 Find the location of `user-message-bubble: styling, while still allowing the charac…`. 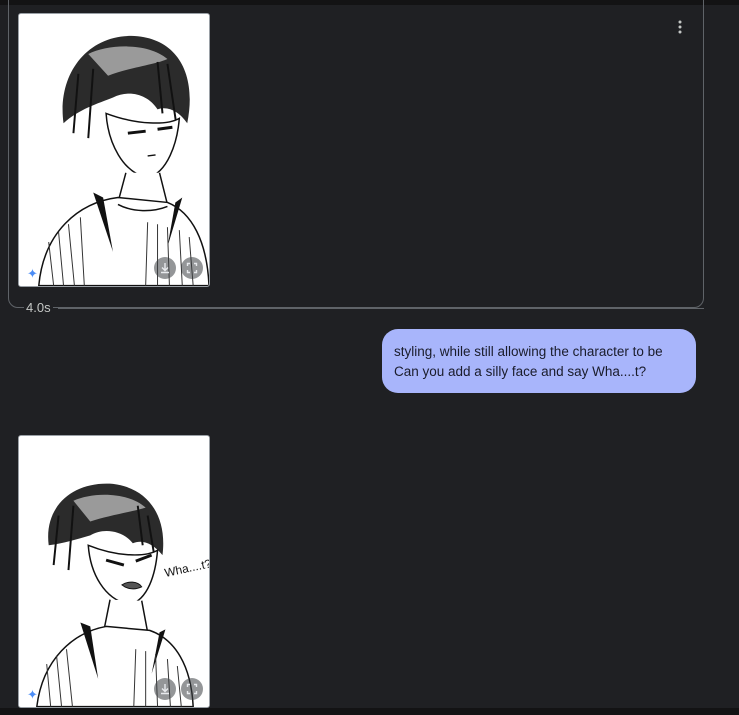

user-message-bubble: styling, while still allowing the charac… is located at coordinates (539, 361).